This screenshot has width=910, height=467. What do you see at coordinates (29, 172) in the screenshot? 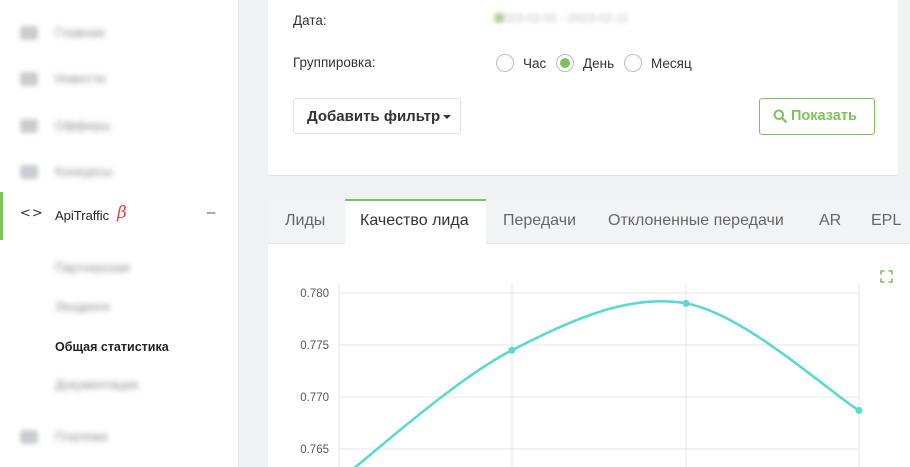
I see `contest-icon` at bounding box center [29, 172].